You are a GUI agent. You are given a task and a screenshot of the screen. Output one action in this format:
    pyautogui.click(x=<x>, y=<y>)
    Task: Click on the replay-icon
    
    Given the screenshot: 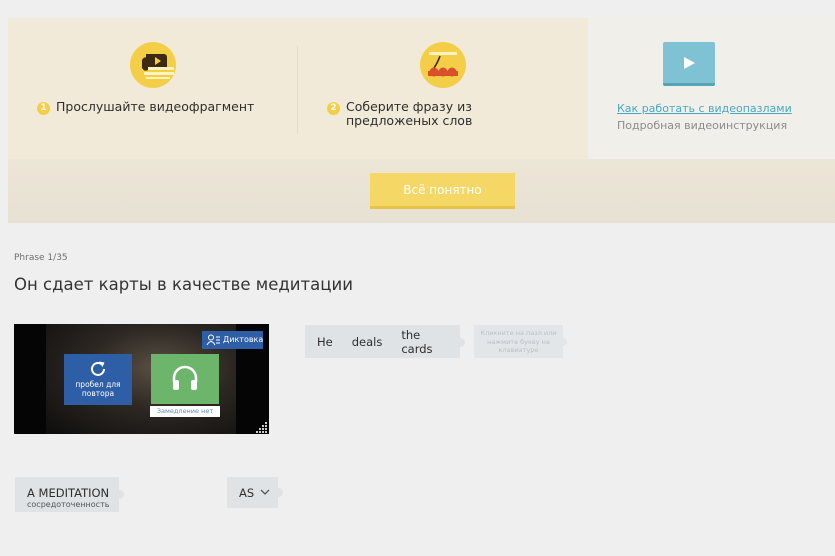 What is the action you would take?
    pyautogui.click(x=98, y=368)
    